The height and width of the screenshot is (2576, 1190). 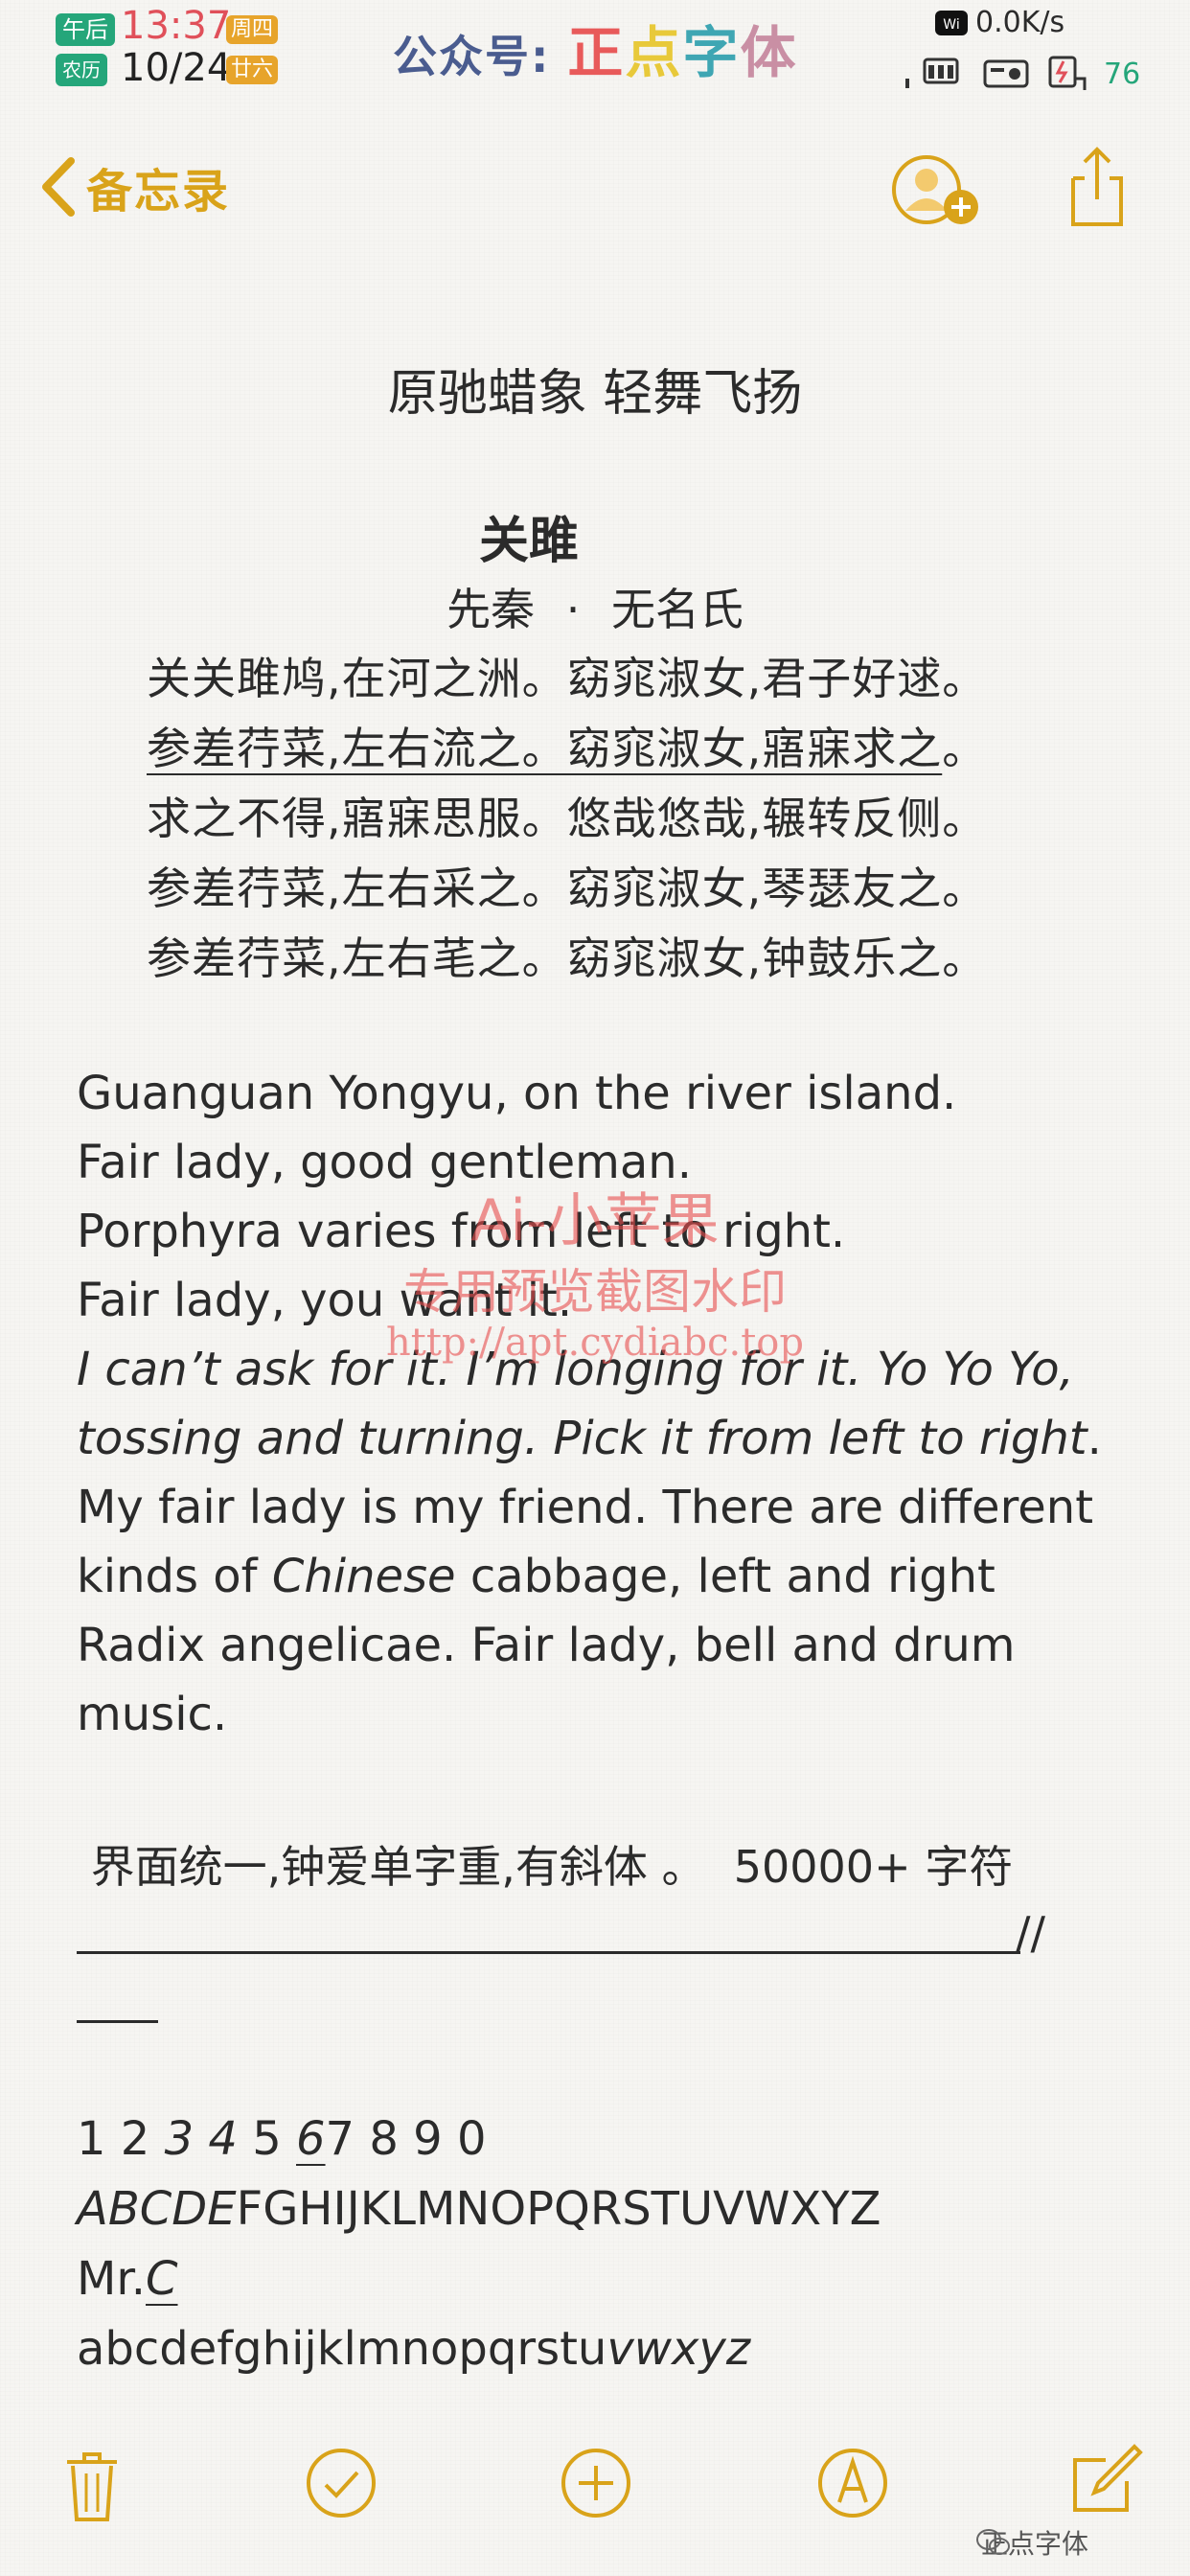 What do you see at coordinates (934, 73) in the screenshot?
I see `signal-icon` at bounding box center [934, 73].